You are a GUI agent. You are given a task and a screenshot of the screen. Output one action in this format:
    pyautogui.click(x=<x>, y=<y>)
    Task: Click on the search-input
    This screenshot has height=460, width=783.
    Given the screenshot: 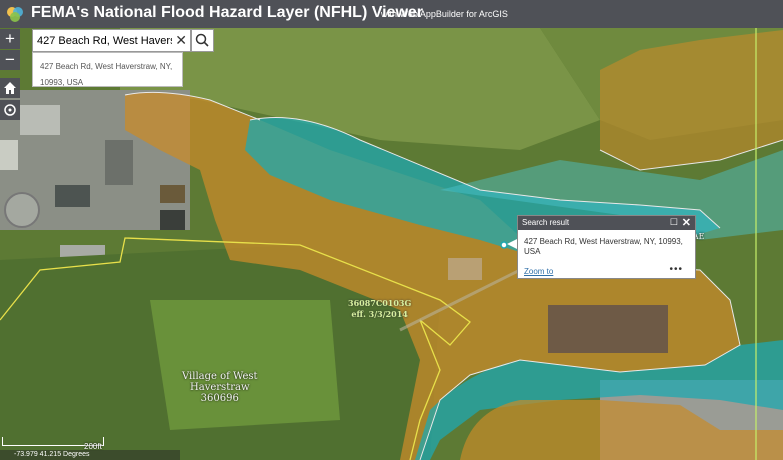 What is the action you would take?
    pyautogui.click(x=104, y=40)
    